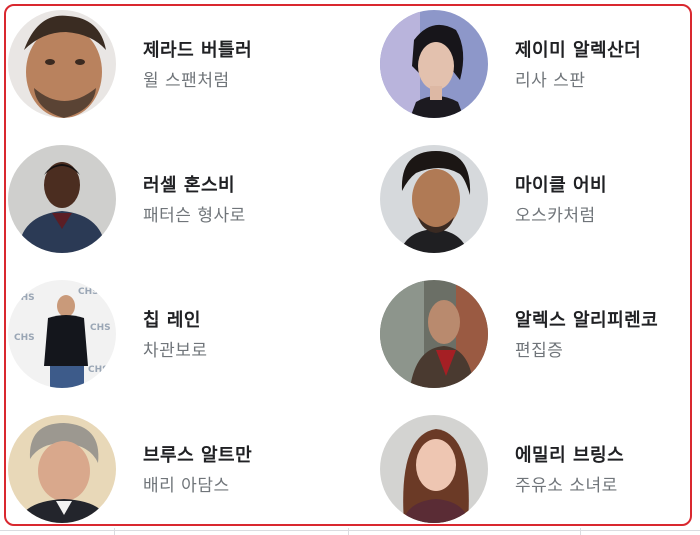  What do you see at coordinates (163, 469) in the screenshot?
I see `cast-card-bruce-altman: 브루스 알트만 배리 아담스` at bounding box center [163, 469].